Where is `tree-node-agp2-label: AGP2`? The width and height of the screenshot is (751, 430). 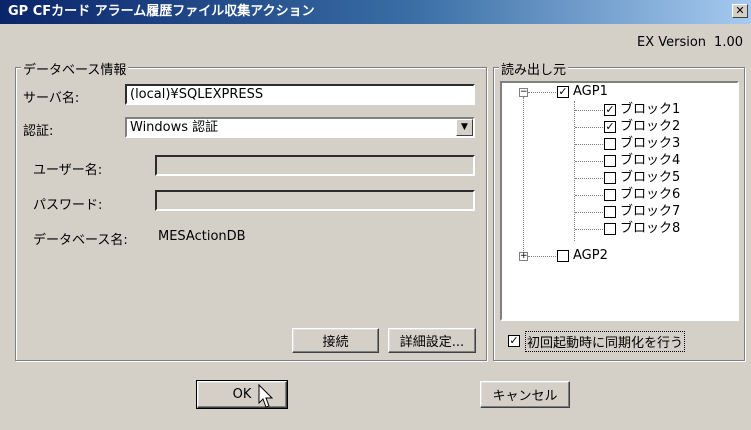 tree-node-agp2-label: AGP2 is located at coordinates (590, 255).